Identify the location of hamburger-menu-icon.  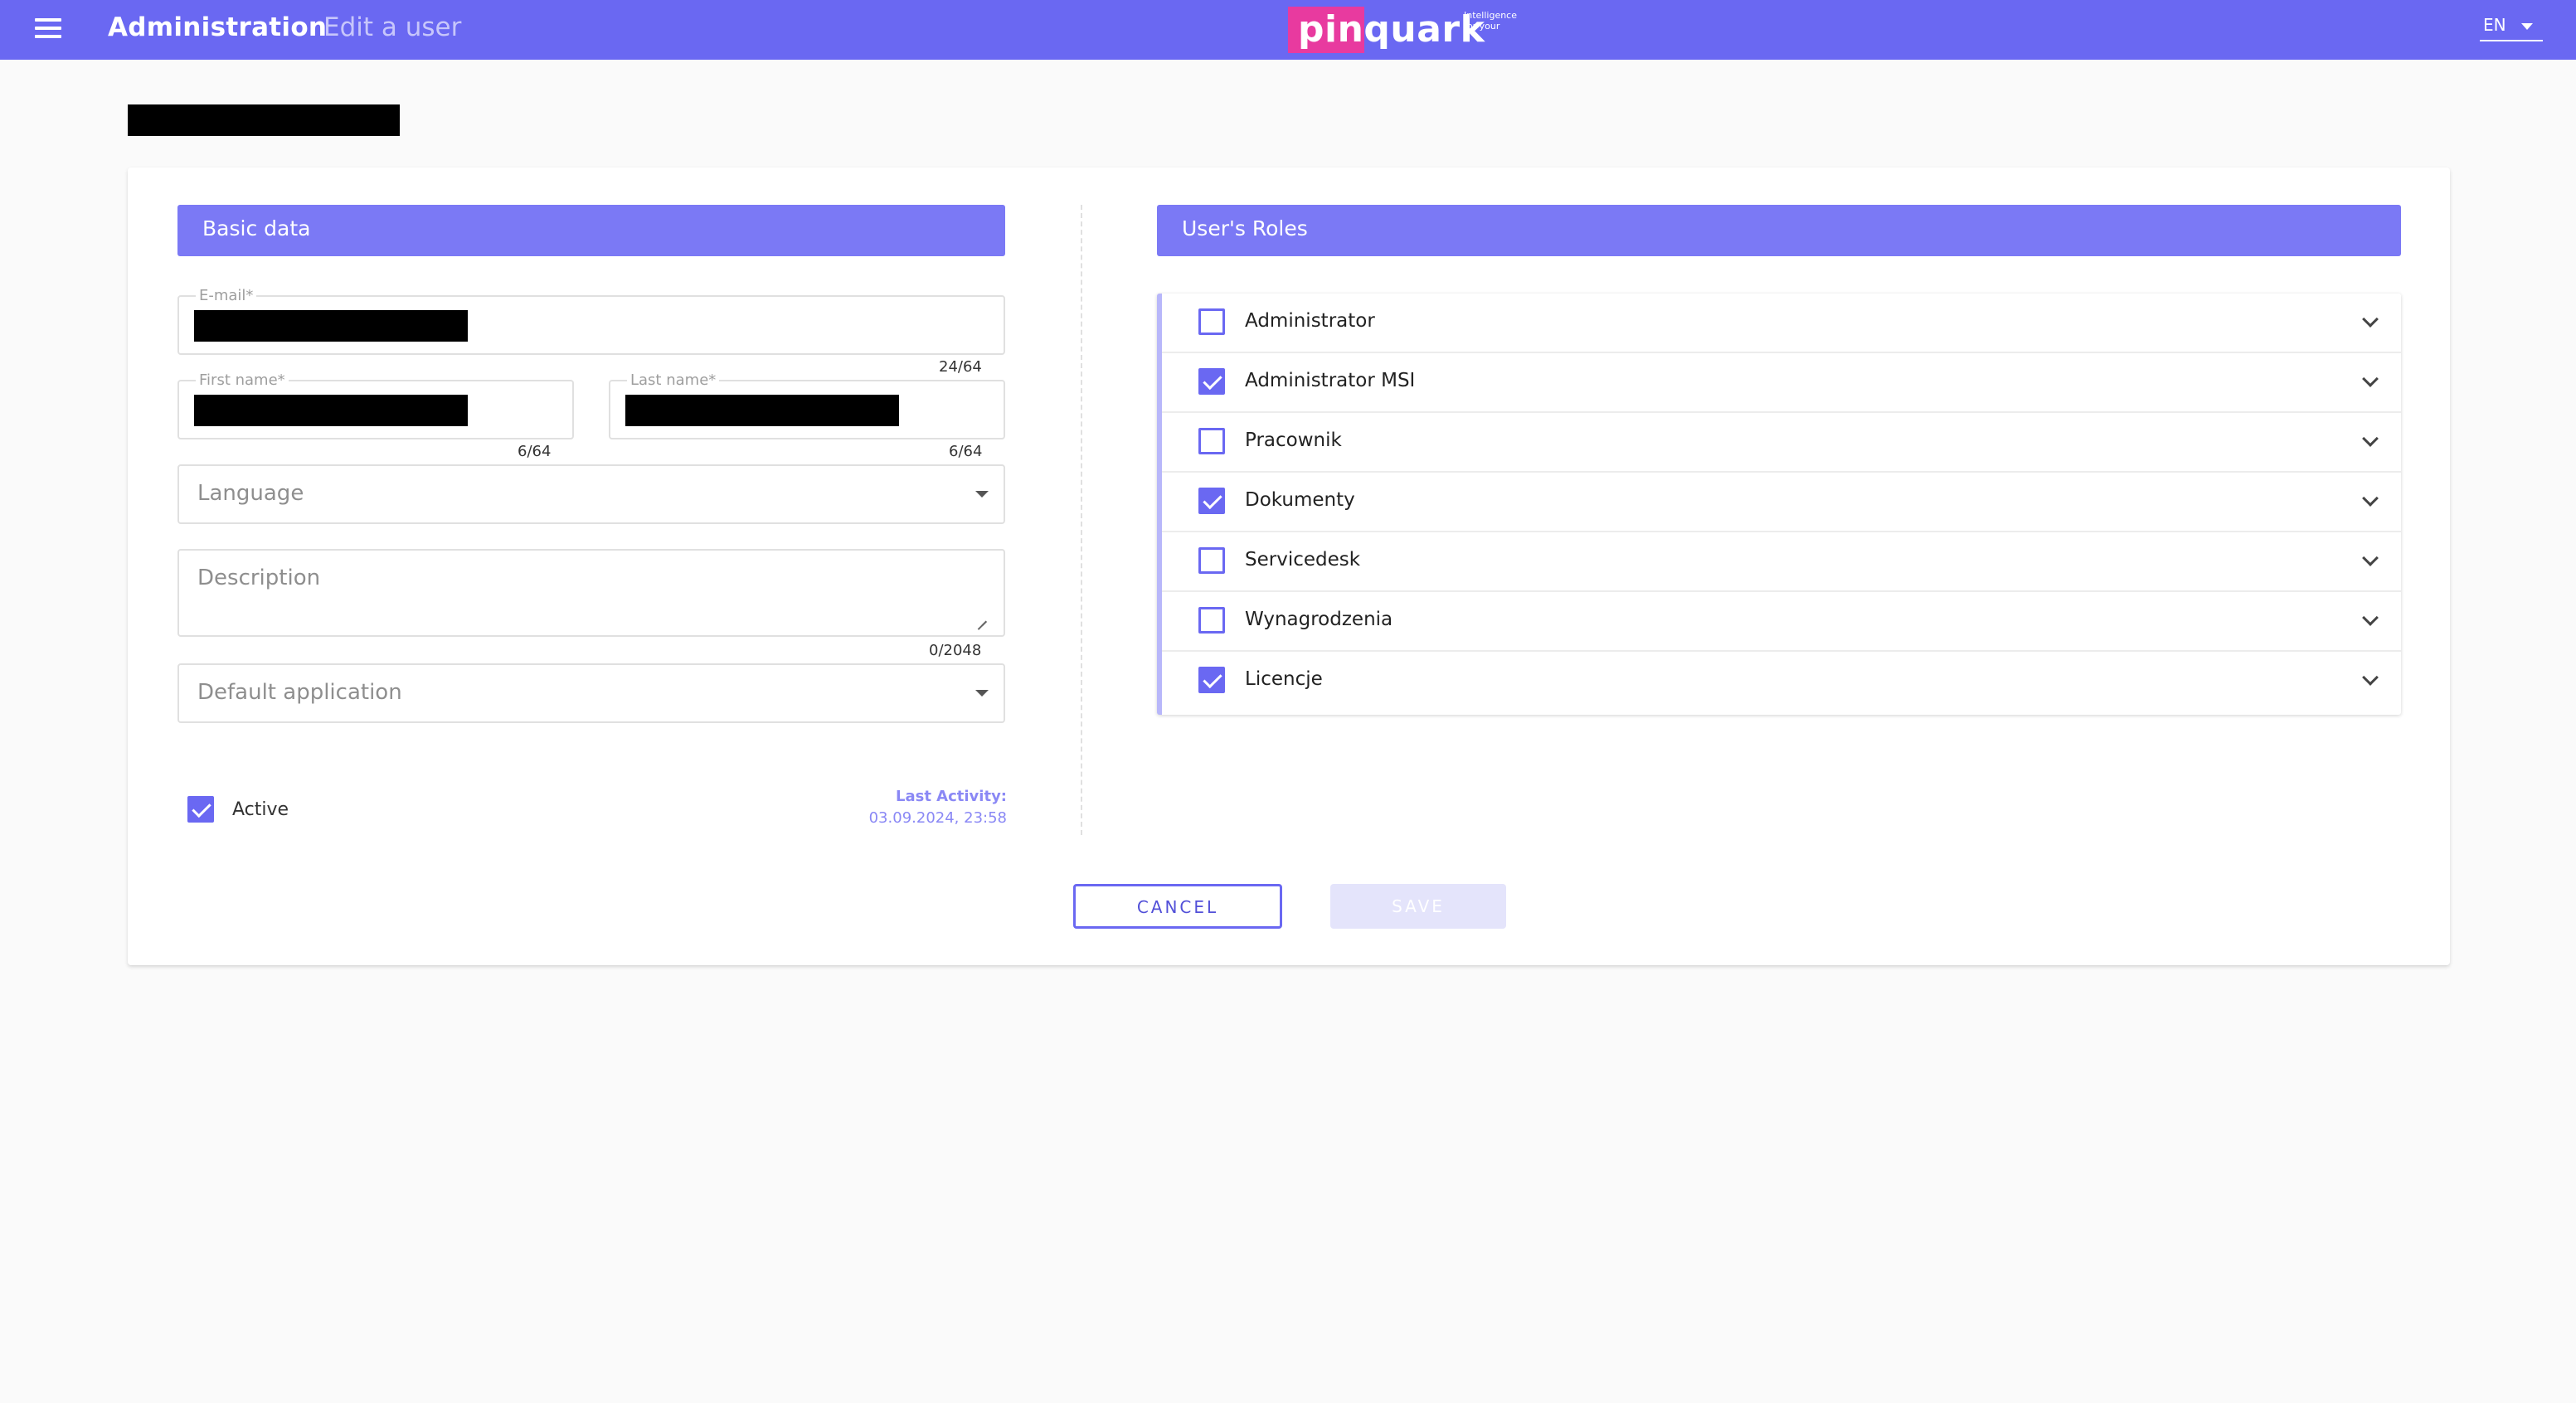
(48, 29).